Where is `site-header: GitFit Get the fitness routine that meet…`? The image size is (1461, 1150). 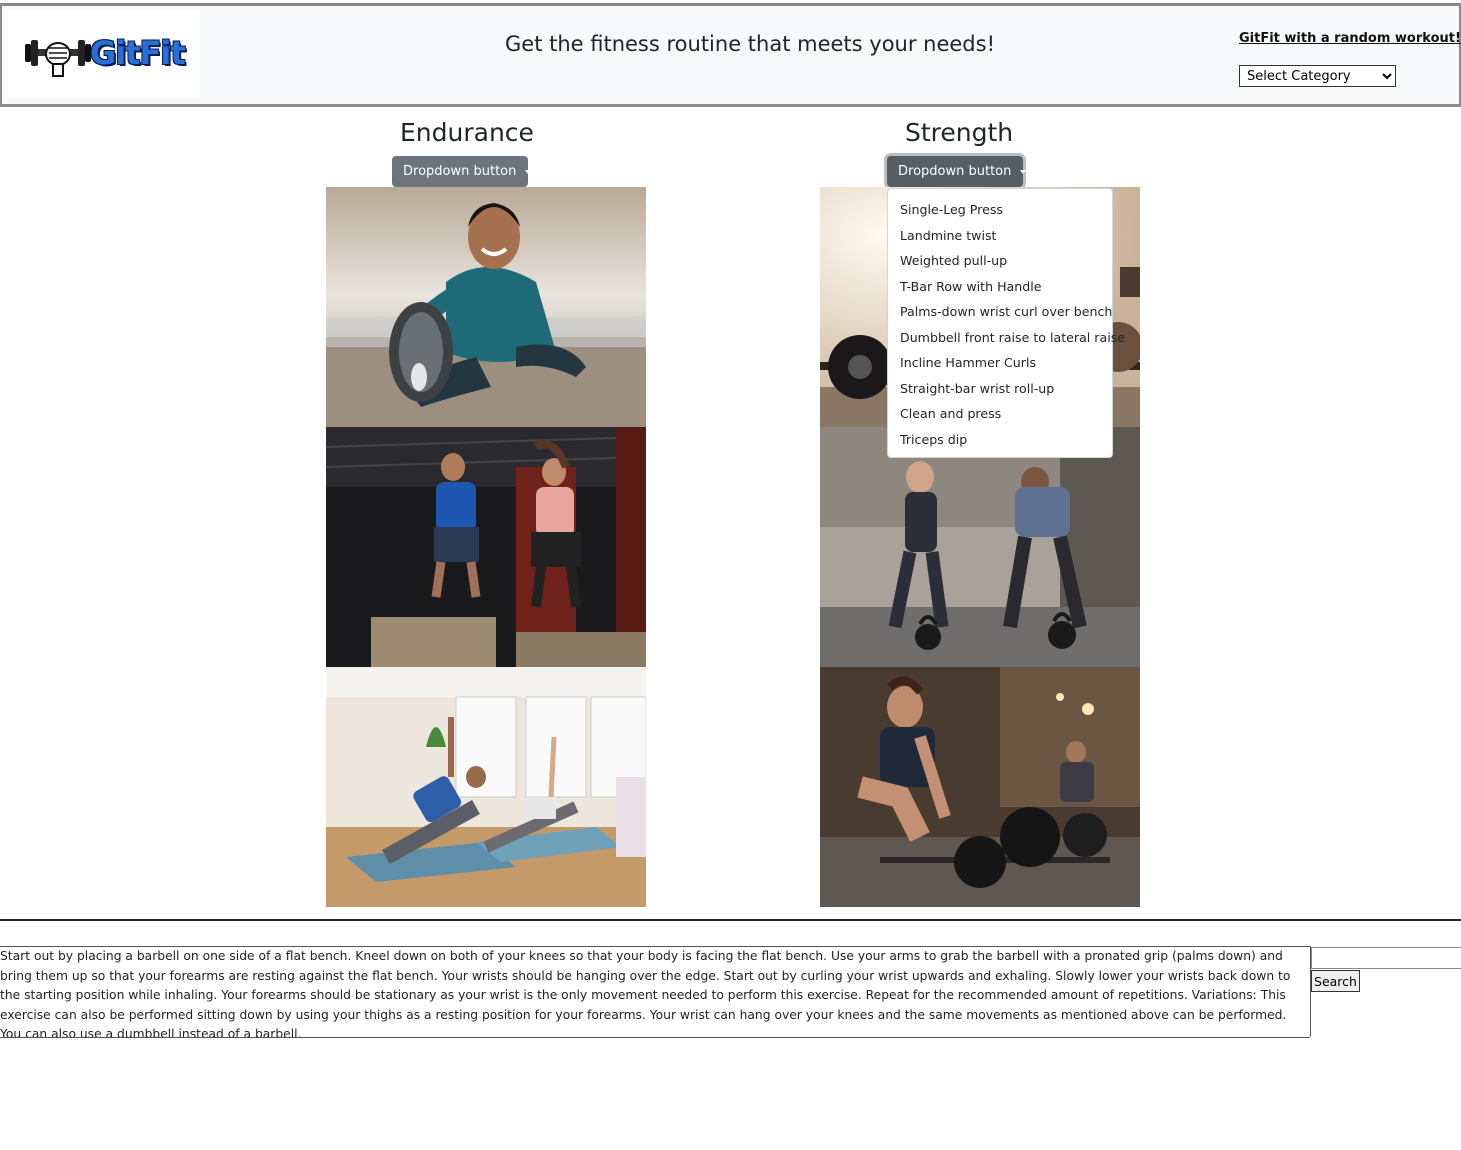 site-header: GitFit Get the fitness routine that meet… is located at coordinates (730, 55).